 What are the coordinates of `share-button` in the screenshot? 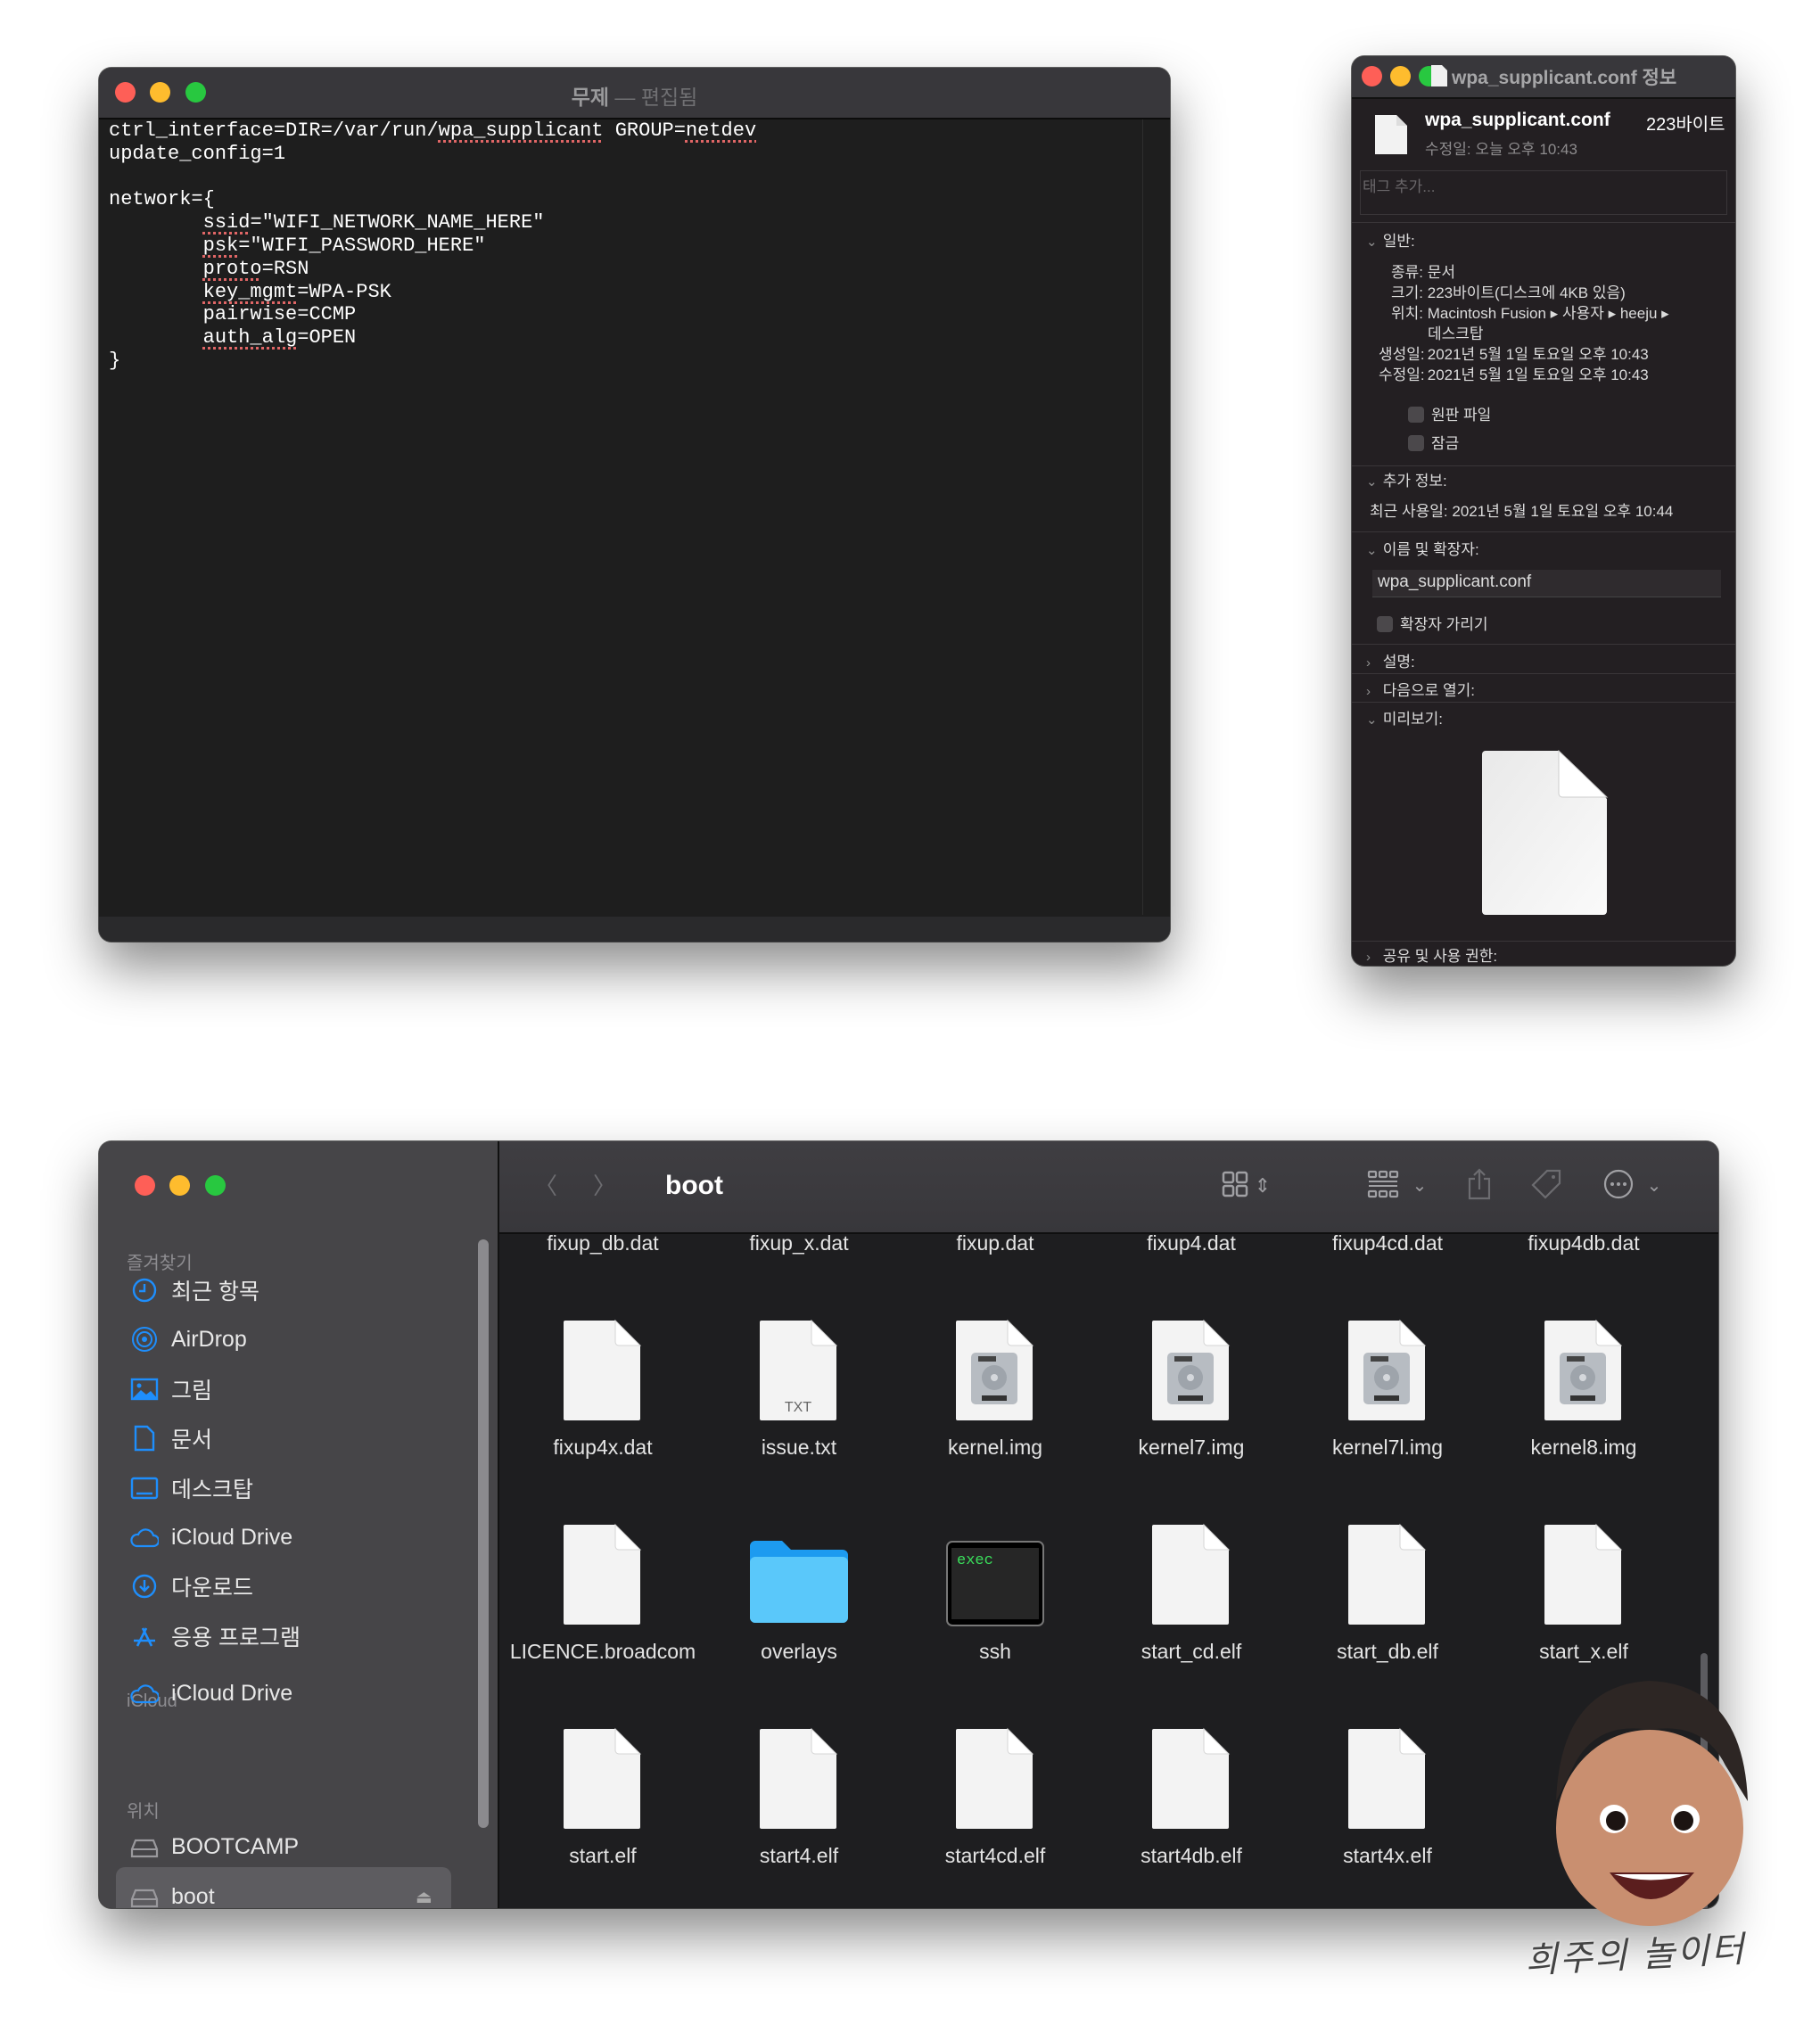 It's located at (1479, 1186).